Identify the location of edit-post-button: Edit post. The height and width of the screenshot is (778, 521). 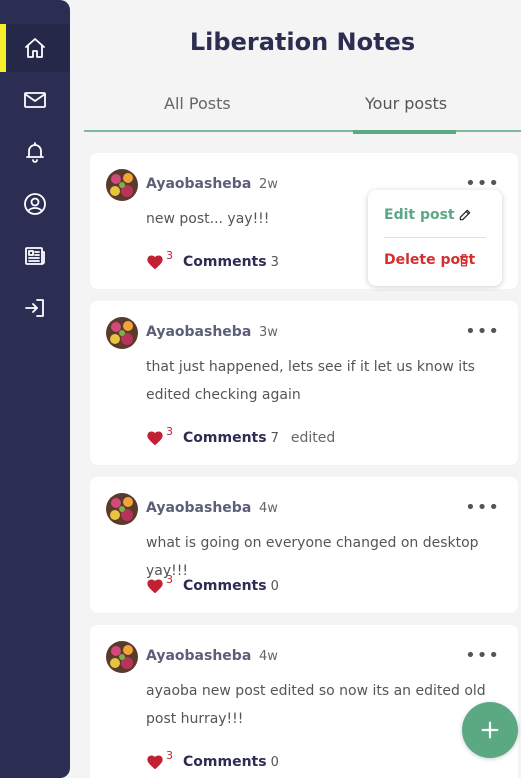
(435, 215).